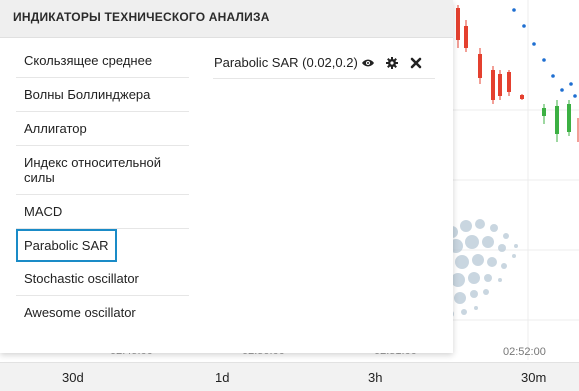  I want to click on indicator-alligator: Аллигатор, so click(102, 129).